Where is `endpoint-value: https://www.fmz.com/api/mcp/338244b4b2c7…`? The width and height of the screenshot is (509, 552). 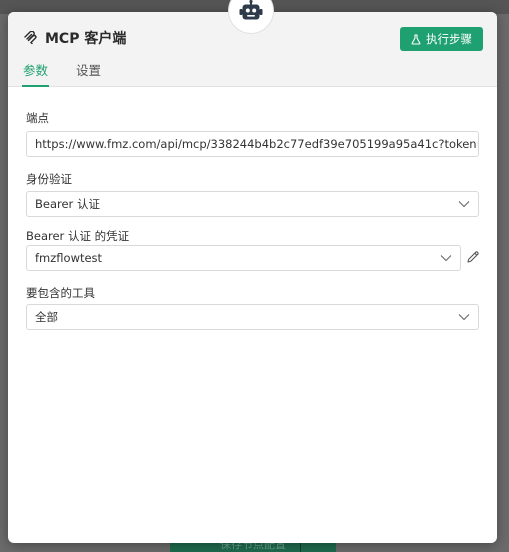
endpoint-value: https://www.fmz.com/api/mcp/338244b4b2c7… is located at coordinates (256, 144).